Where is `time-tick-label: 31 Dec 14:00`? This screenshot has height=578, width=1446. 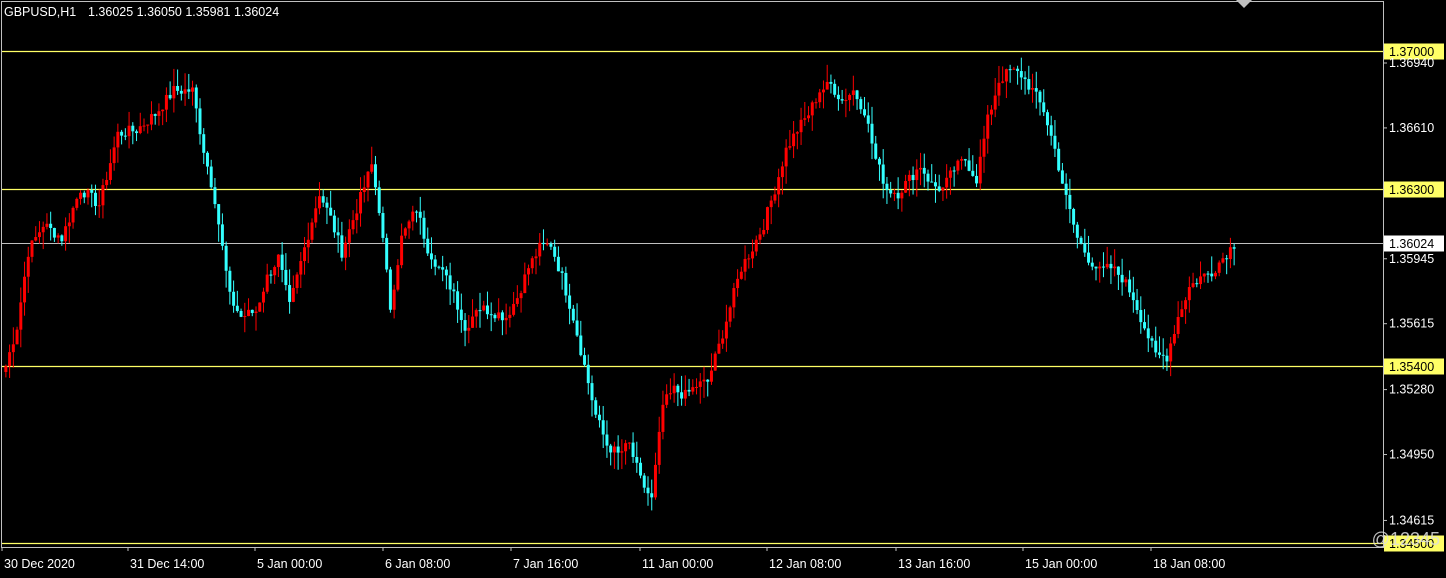
time-tick-label: 31 Dec 14:00 is located at coordinates (167, 564).